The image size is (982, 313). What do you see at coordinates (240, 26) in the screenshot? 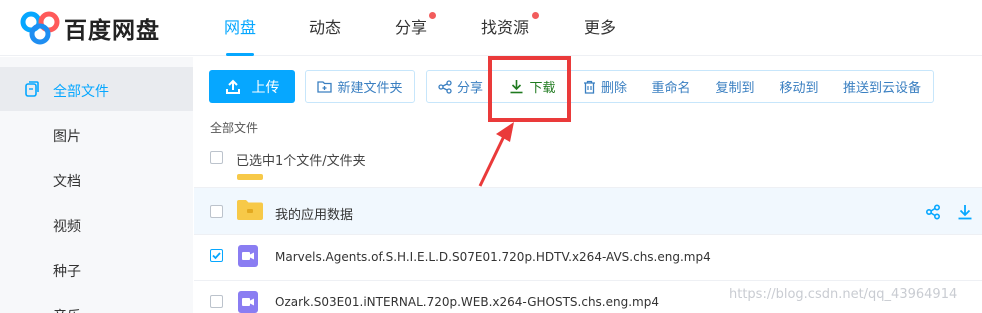
I see `nav-netdisk: 网盘` at bounding box center [240, 26].